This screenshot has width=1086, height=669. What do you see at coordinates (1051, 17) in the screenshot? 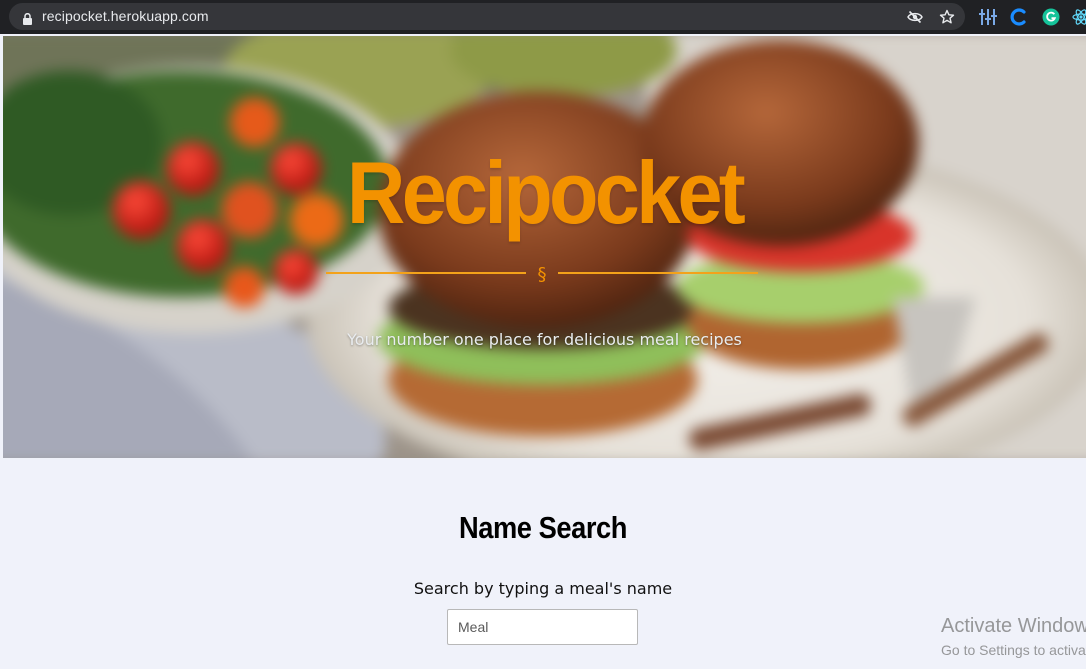
I see `grammarly-icon` at bounding box center [1051, 17].